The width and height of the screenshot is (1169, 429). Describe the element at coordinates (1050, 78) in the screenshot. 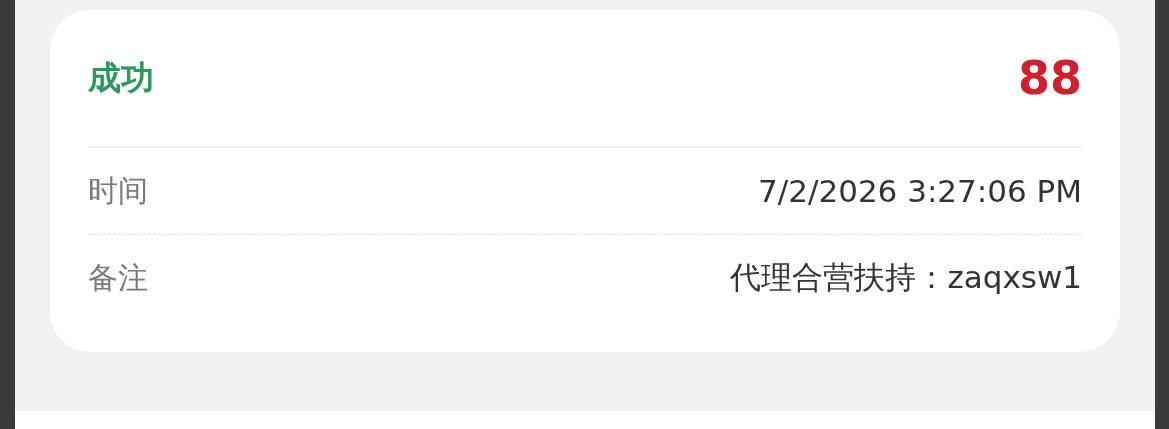

I see `amount: 88` at that location.